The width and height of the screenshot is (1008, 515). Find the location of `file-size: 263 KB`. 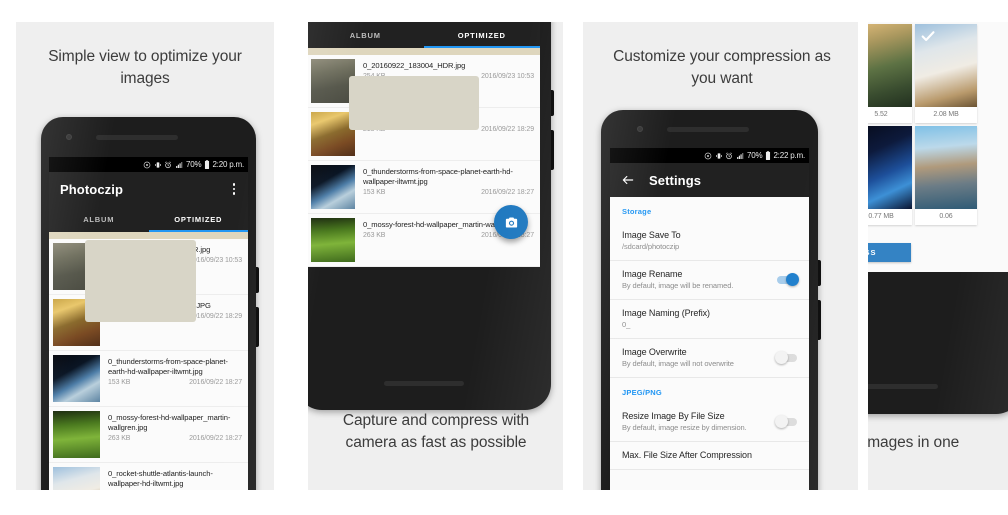

file-size: 263 KB is located at coordinates (119, 438).